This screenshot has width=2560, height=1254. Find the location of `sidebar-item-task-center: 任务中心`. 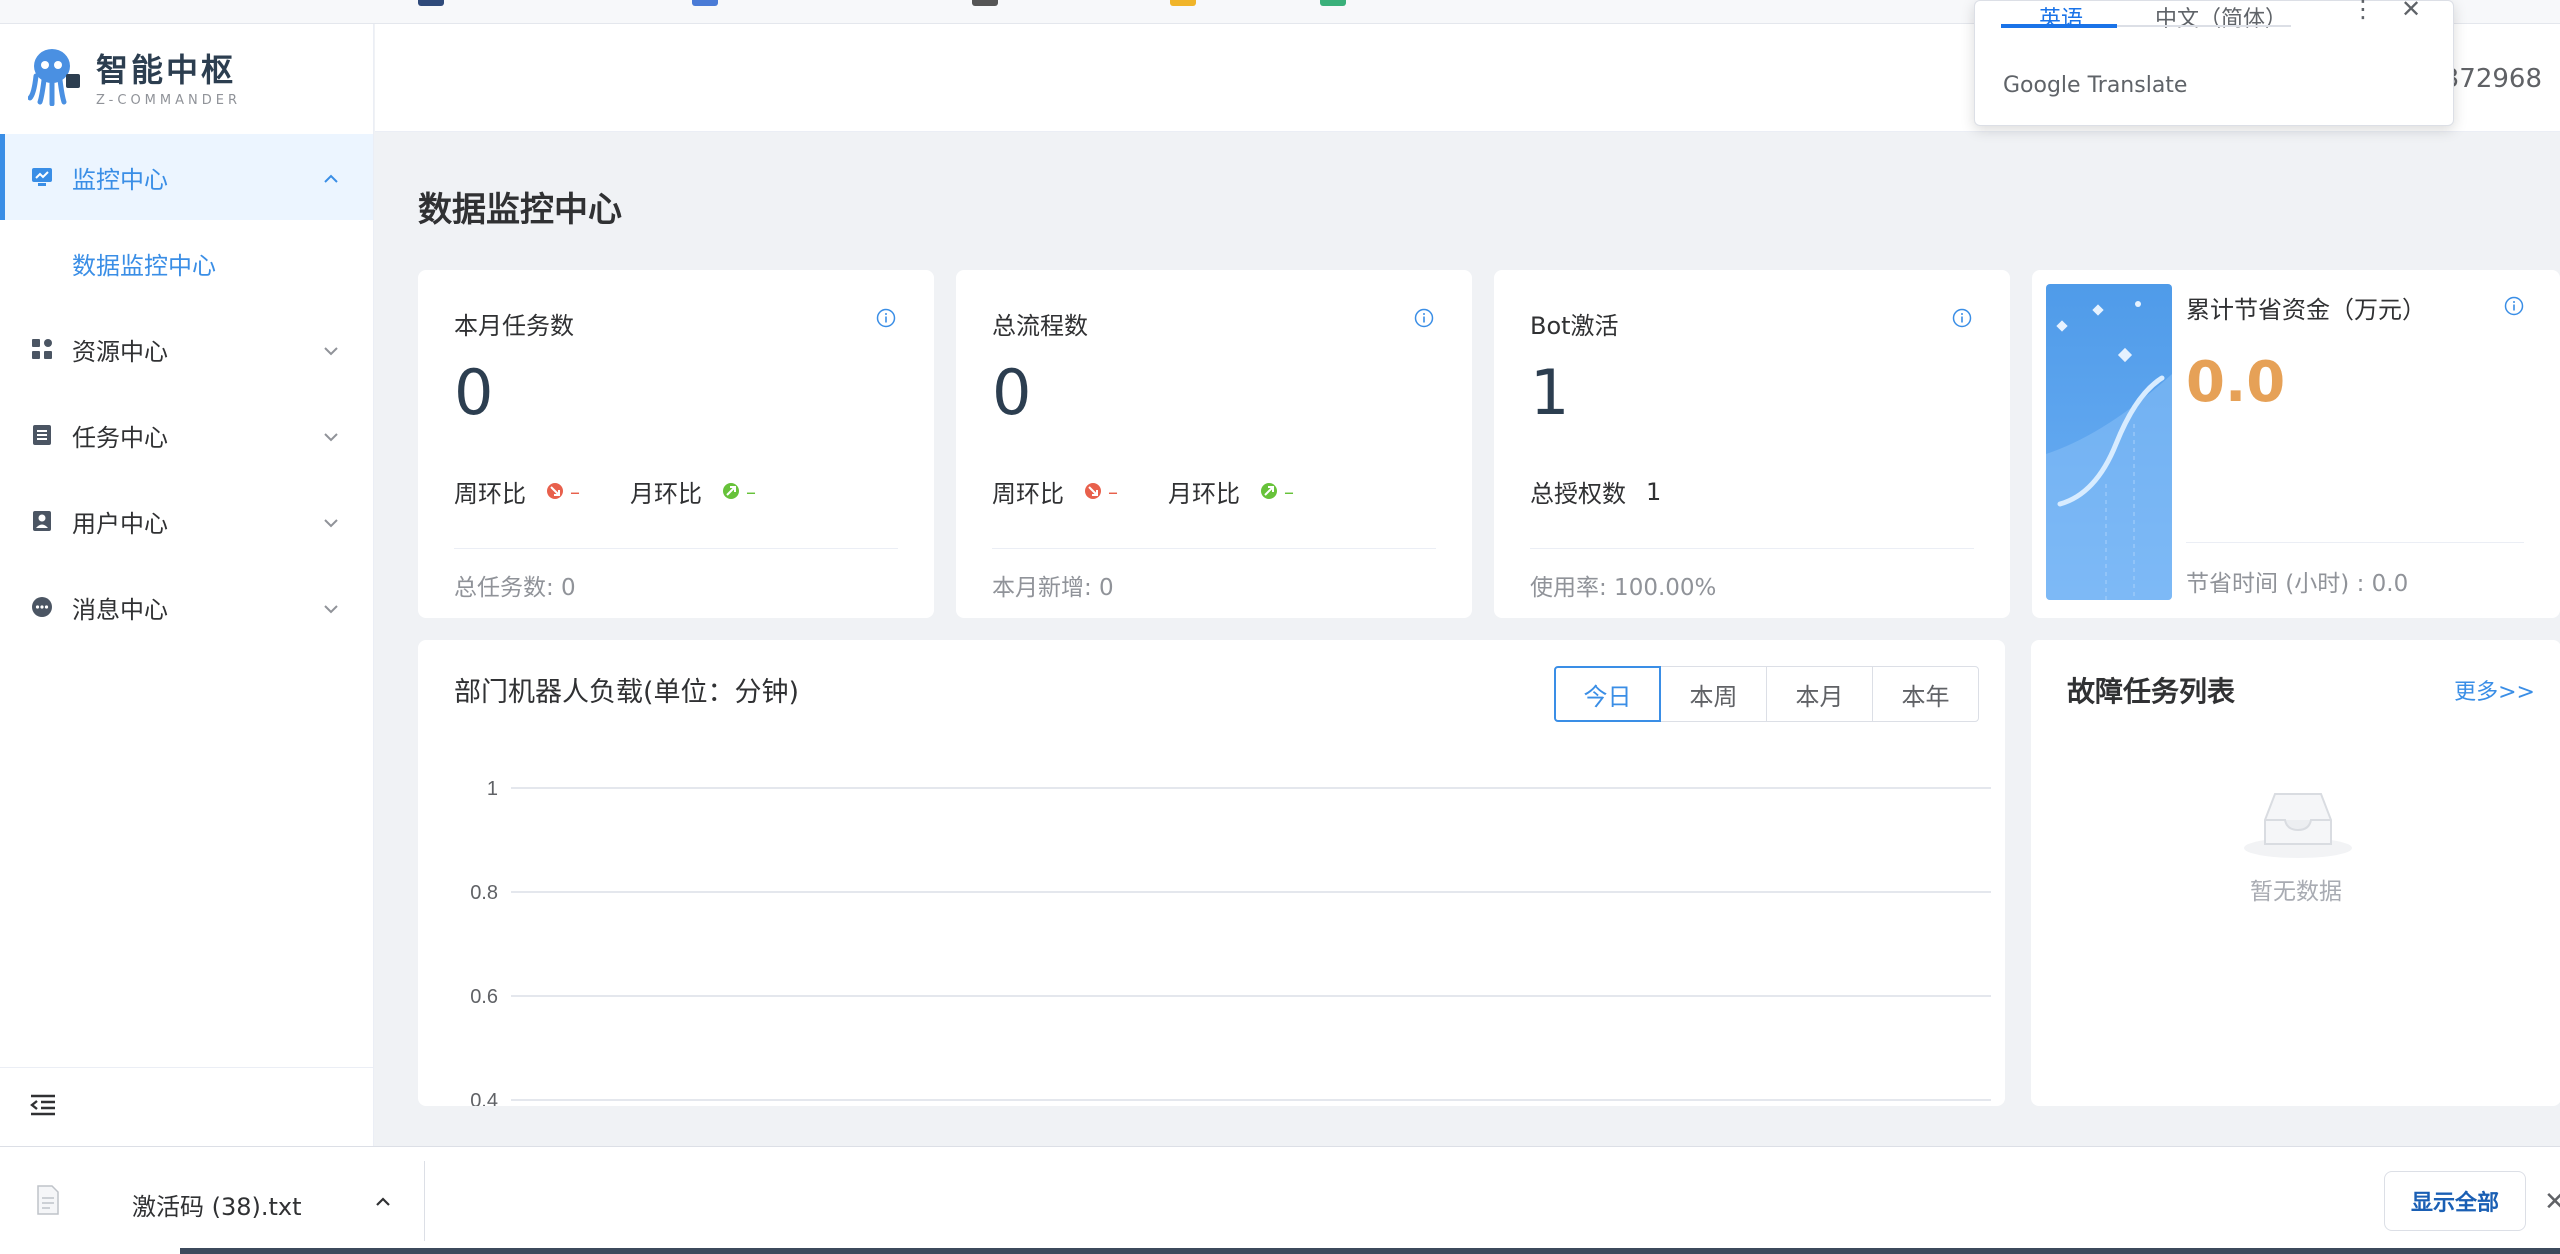

sidebar-item-task-center: 任务中心 is located at coordinates (186, 435).